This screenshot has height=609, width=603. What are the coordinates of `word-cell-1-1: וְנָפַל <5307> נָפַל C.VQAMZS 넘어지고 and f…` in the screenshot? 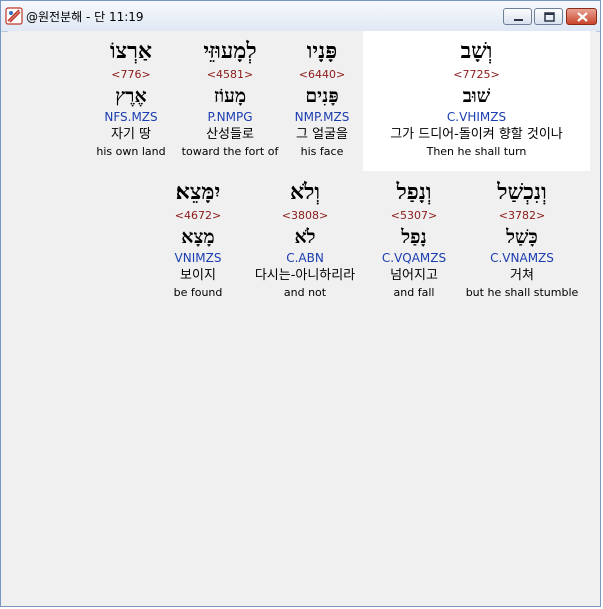 It's located at (414, 239).